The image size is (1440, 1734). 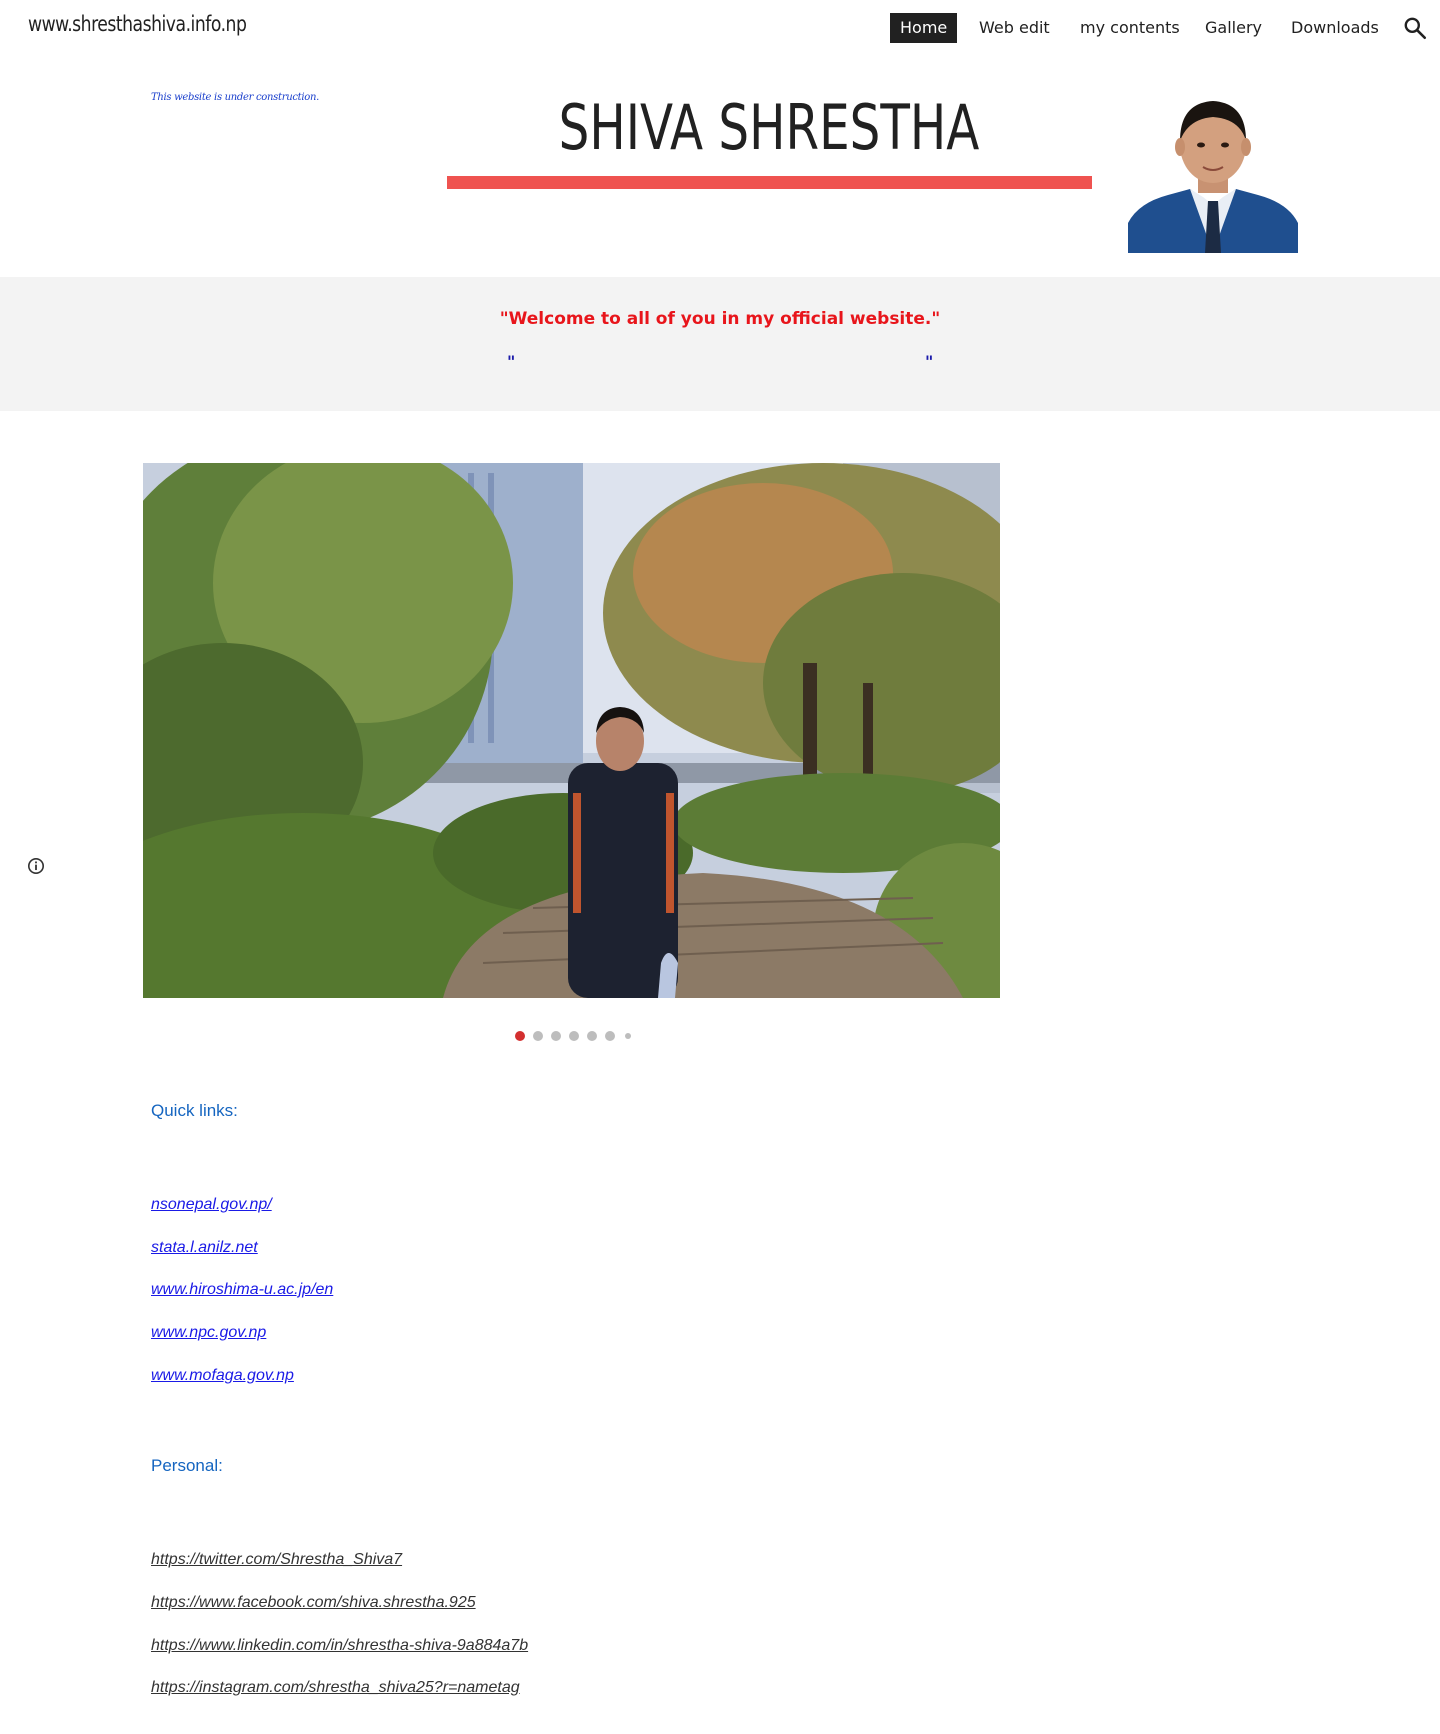 I want to click on site-title: www.shresthashiva.info.np, so click(x=137, y=24).